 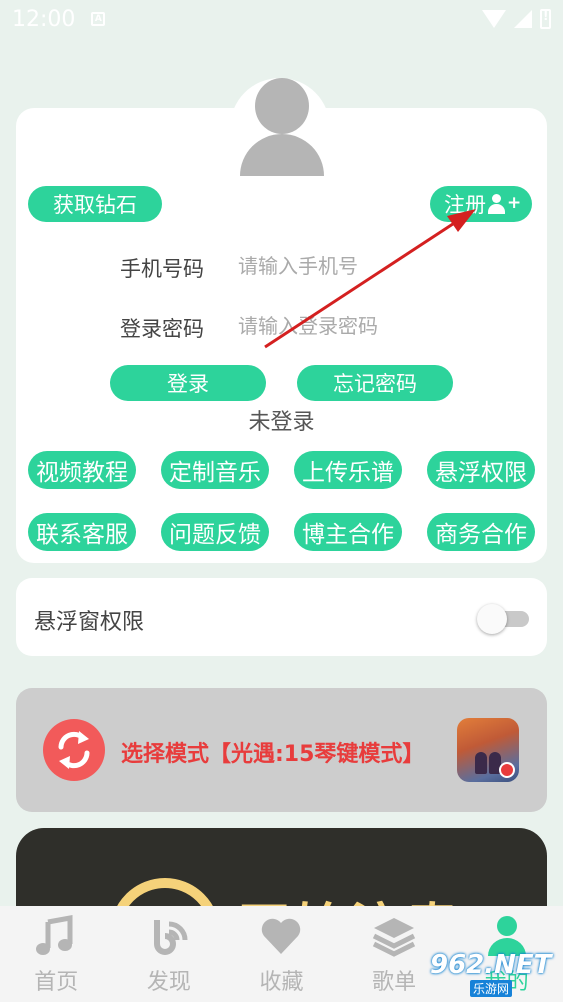 I want to click on heart-icon, so click(x=281, y=936).